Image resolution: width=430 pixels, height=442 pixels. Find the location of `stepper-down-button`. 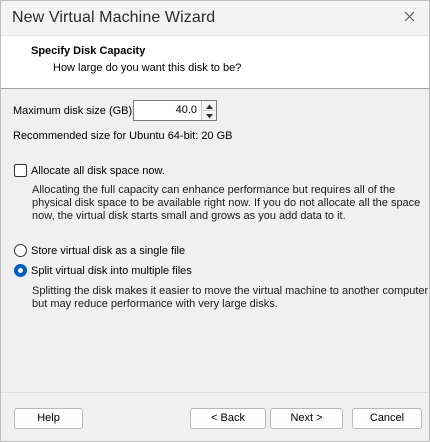

stepper-down-button is located at coordinates (209, 115).